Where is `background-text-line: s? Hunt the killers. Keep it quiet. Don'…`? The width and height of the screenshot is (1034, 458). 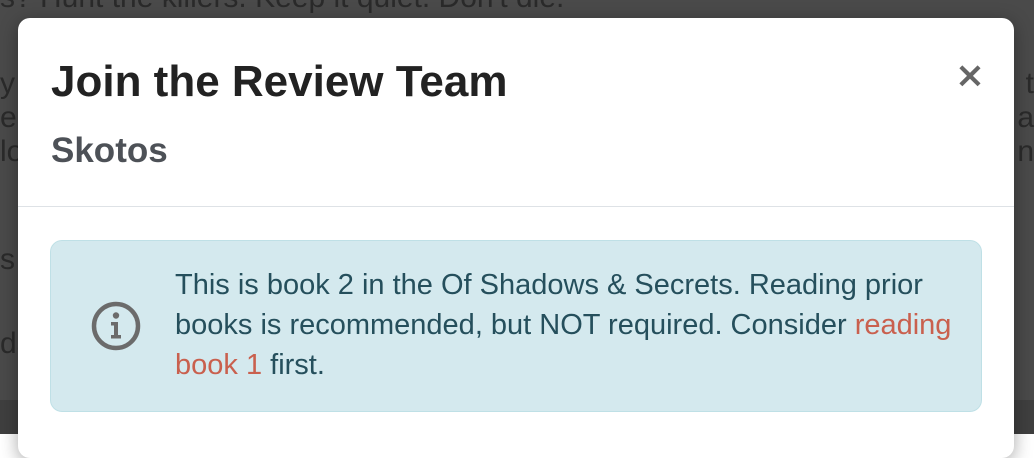 background-text-line: s? Hunt the killers. Keep it quiet. Don'… is located at coordinates (517, 8).